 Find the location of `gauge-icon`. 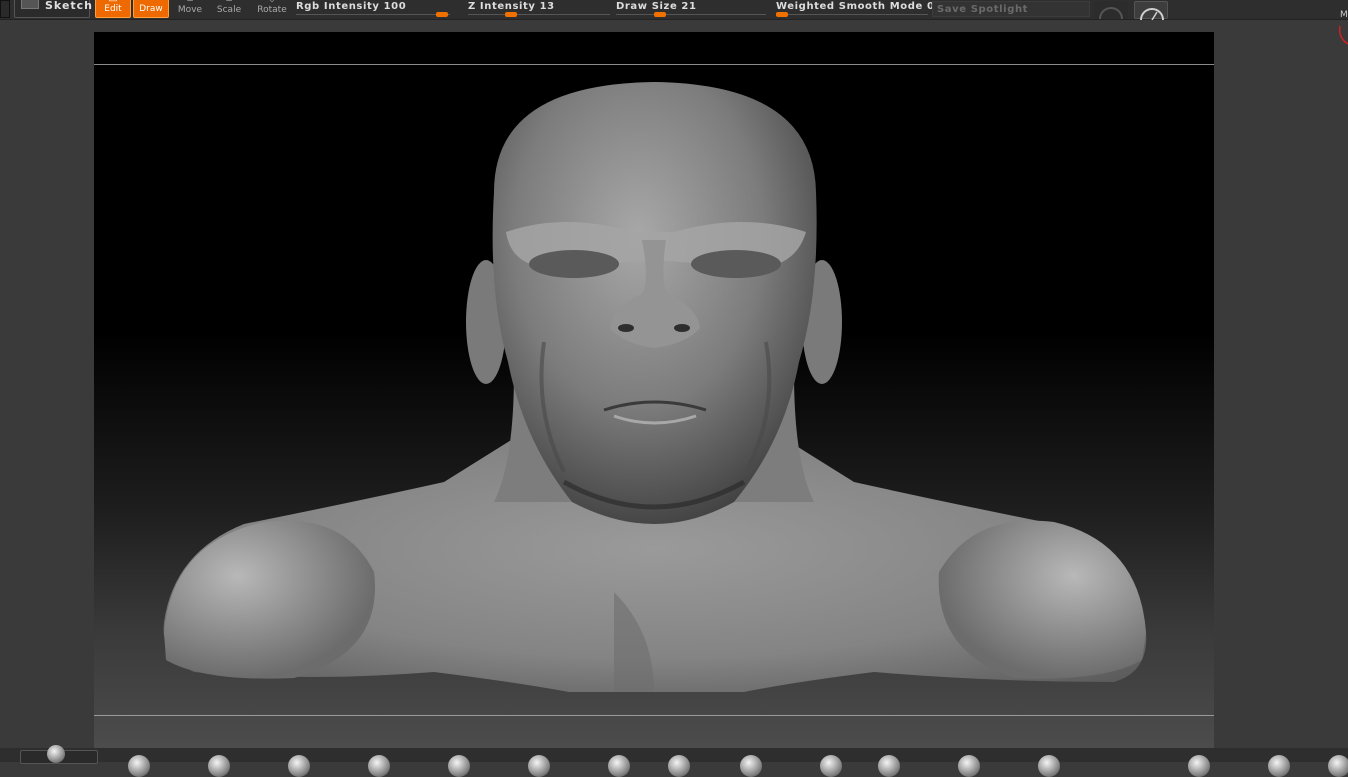

gauge-icon is located at coordinates (1151, 11).